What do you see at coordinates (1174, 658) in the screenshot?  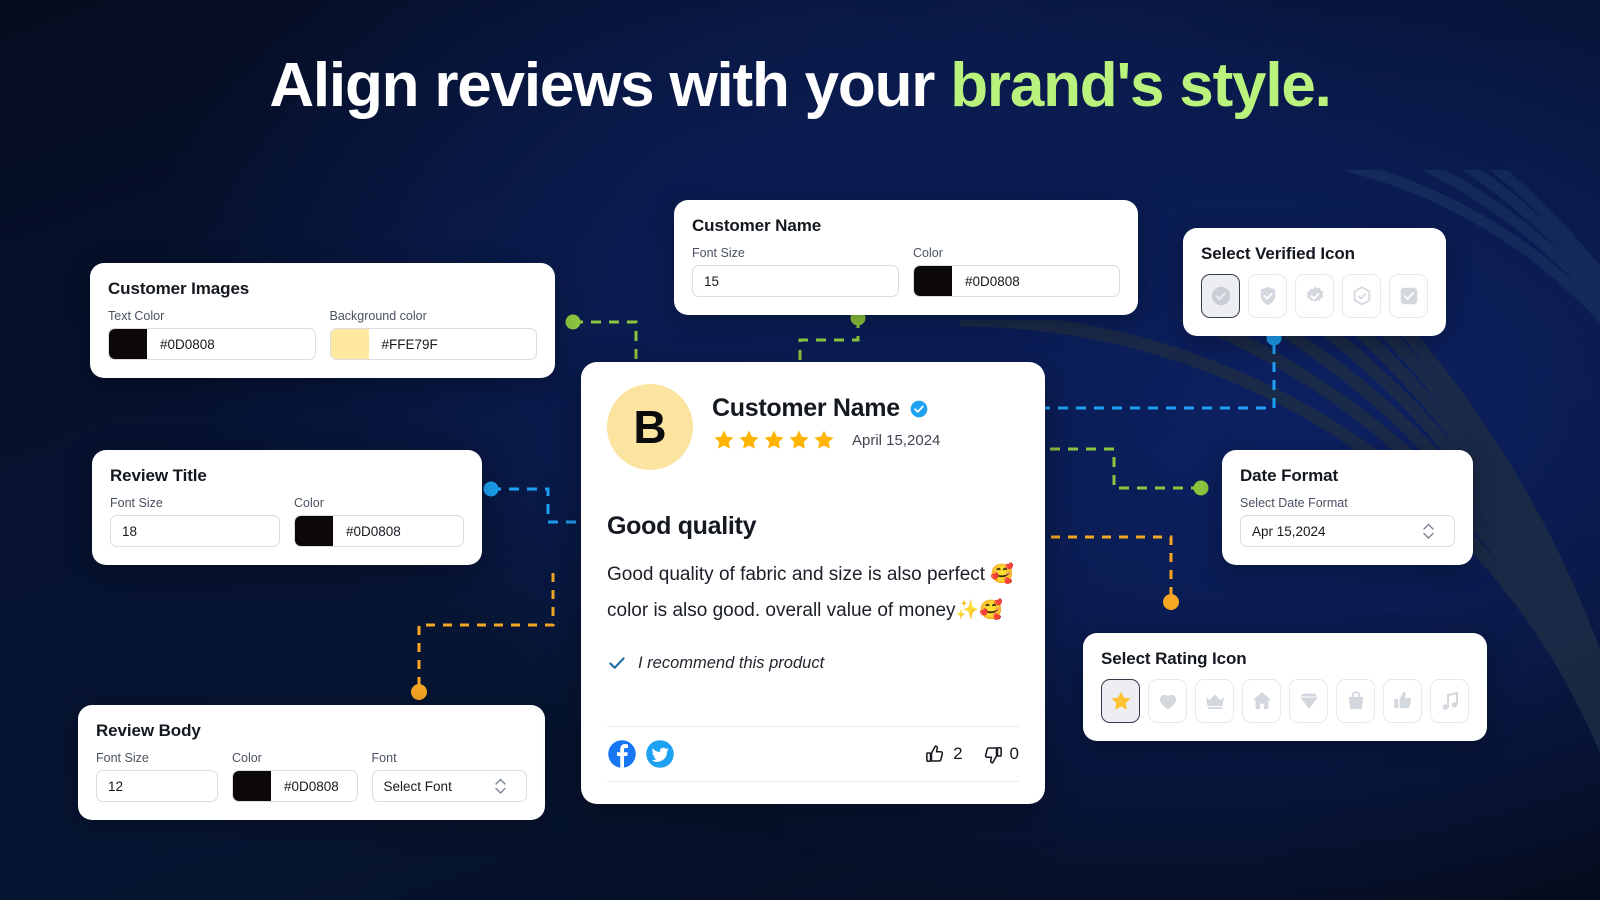 I see `panel-title: Select Rating Icon` at bounding box center [1174, 658].